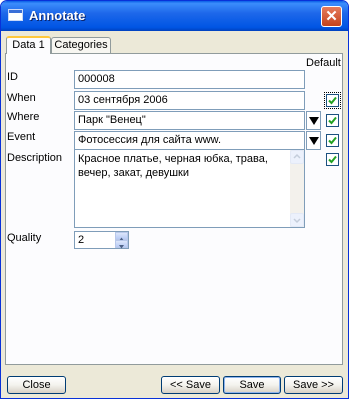 This screenshot has height=399, width=349. What do you see at coordinates (101, 240) in the screenshot?
I see `quality-spinner: 2` at bounding box center [101, 240].